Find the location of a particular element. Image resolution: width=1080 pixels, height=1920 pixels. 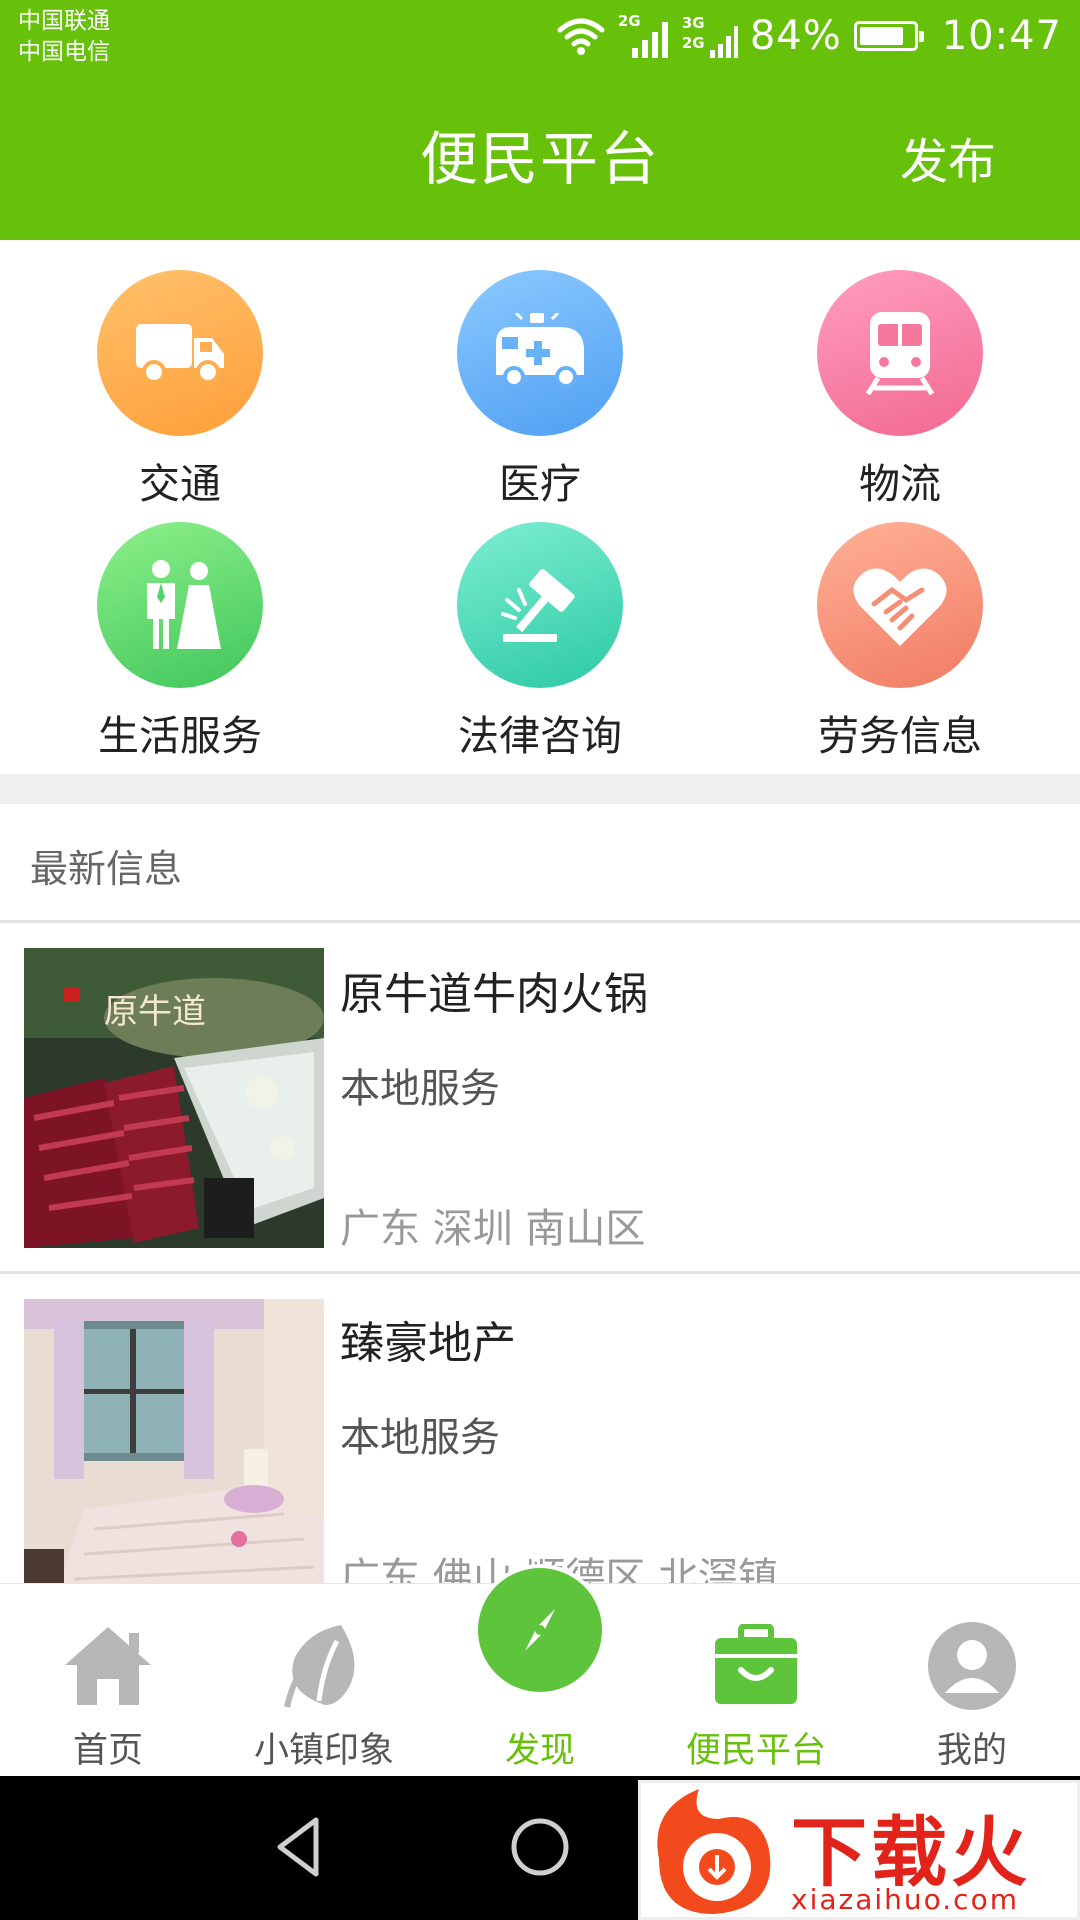

category-labor-info: 劳务信息 is located at coordinates (900, 642).